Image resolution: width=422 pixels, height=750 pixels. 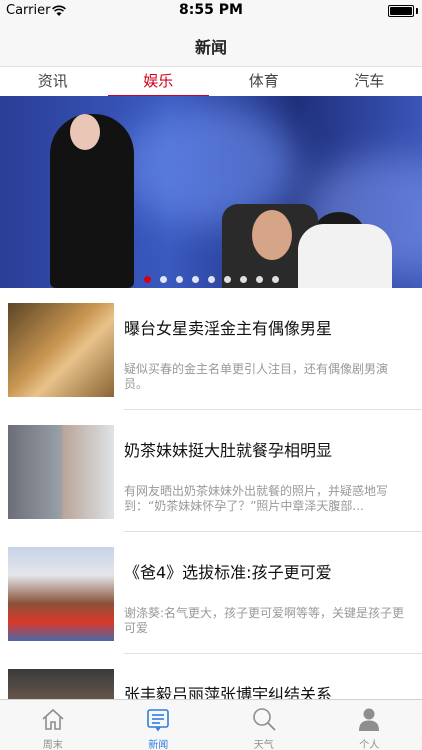 I want to click on tab-auto: 汽车, so click(x=369, y=81).